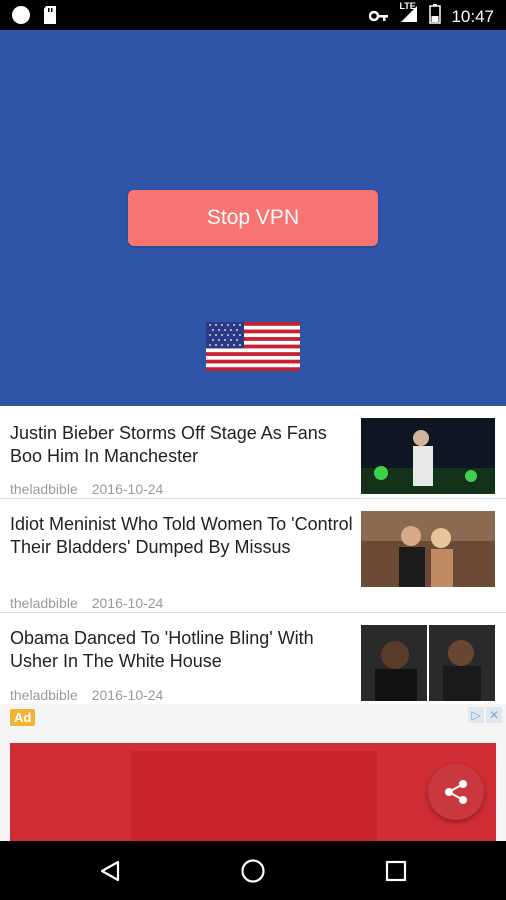 The height and width of the screenshot is (900, 506). What do you see at coordinates (23, 717) in the screenshot?
I see `ad-badge: Ad` at bounding box center [23, 717].